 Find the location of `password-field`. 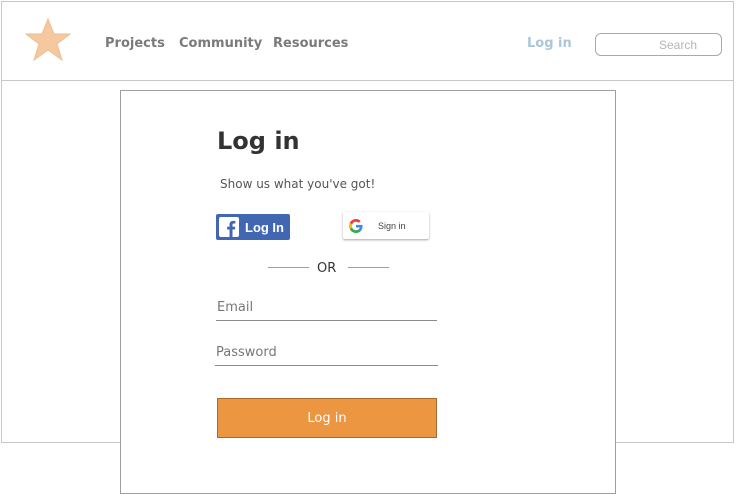

password-field is located at coordinates (326, 354).